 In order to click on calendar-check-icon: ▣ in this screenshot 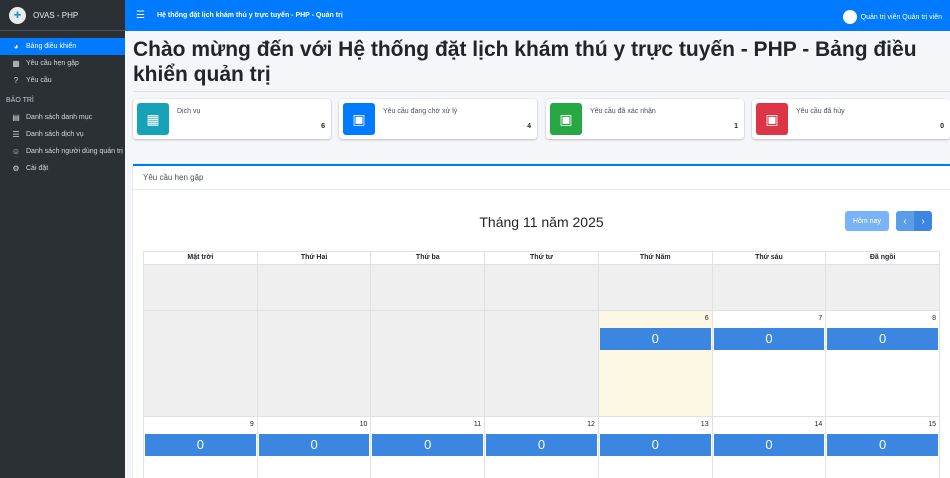, I will do `click(566, 119)`.